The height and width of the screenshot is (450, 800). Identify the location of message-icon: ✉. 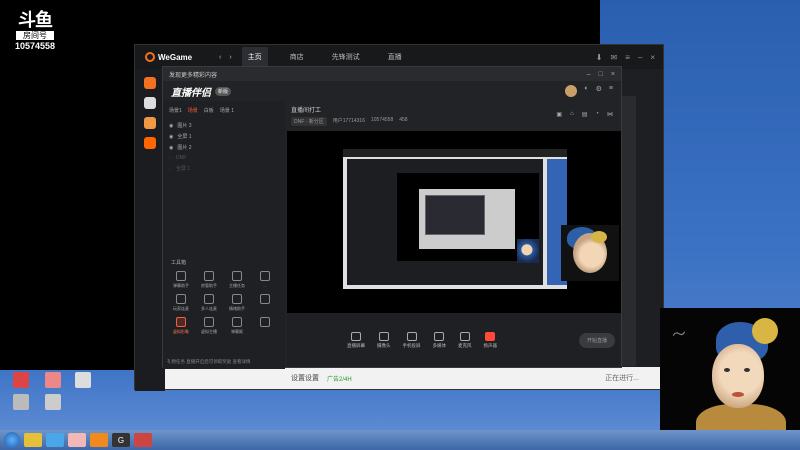
(614, 57).